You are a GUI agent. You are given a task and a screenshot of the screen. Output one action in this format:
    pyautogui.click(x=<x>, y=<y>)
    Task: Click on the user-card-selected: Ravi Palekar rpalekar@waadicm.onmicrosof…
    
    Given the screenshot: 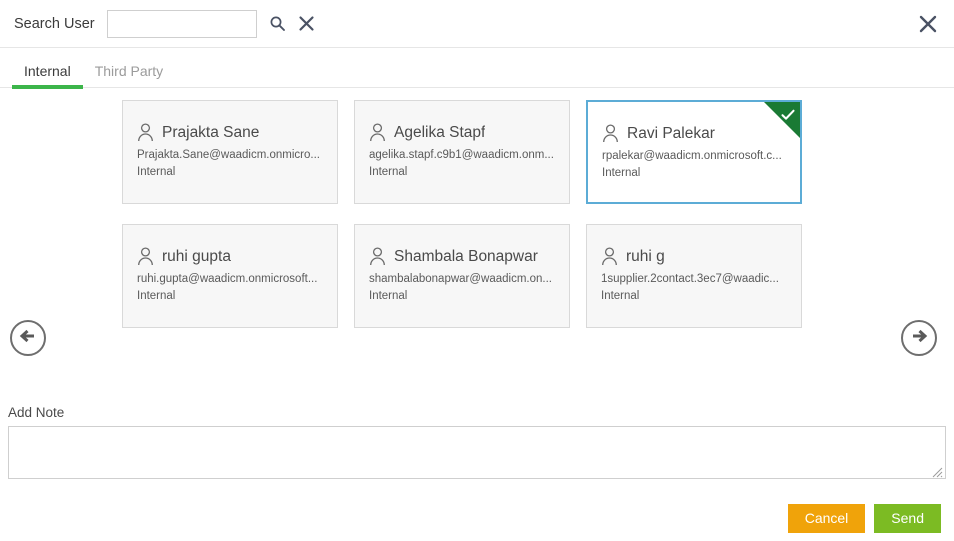 What is the action you would take?
    pyautogui.click(x=694, y=152)
    